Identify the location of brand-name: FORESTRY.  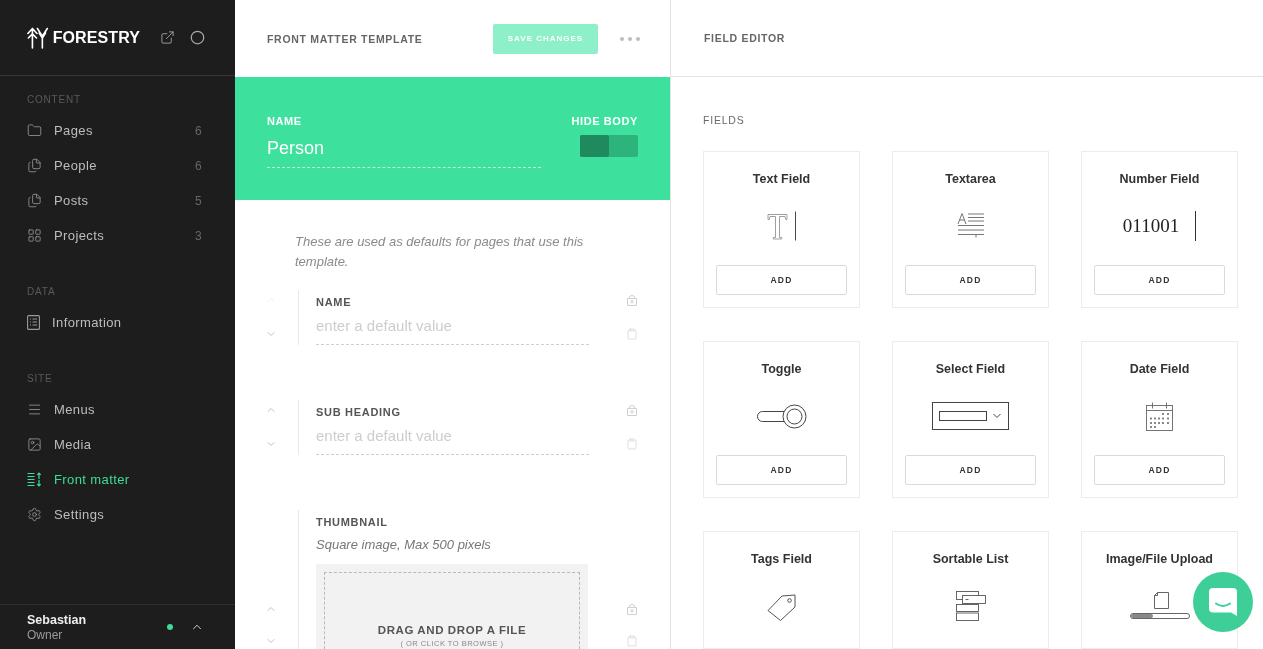
(96, 37).